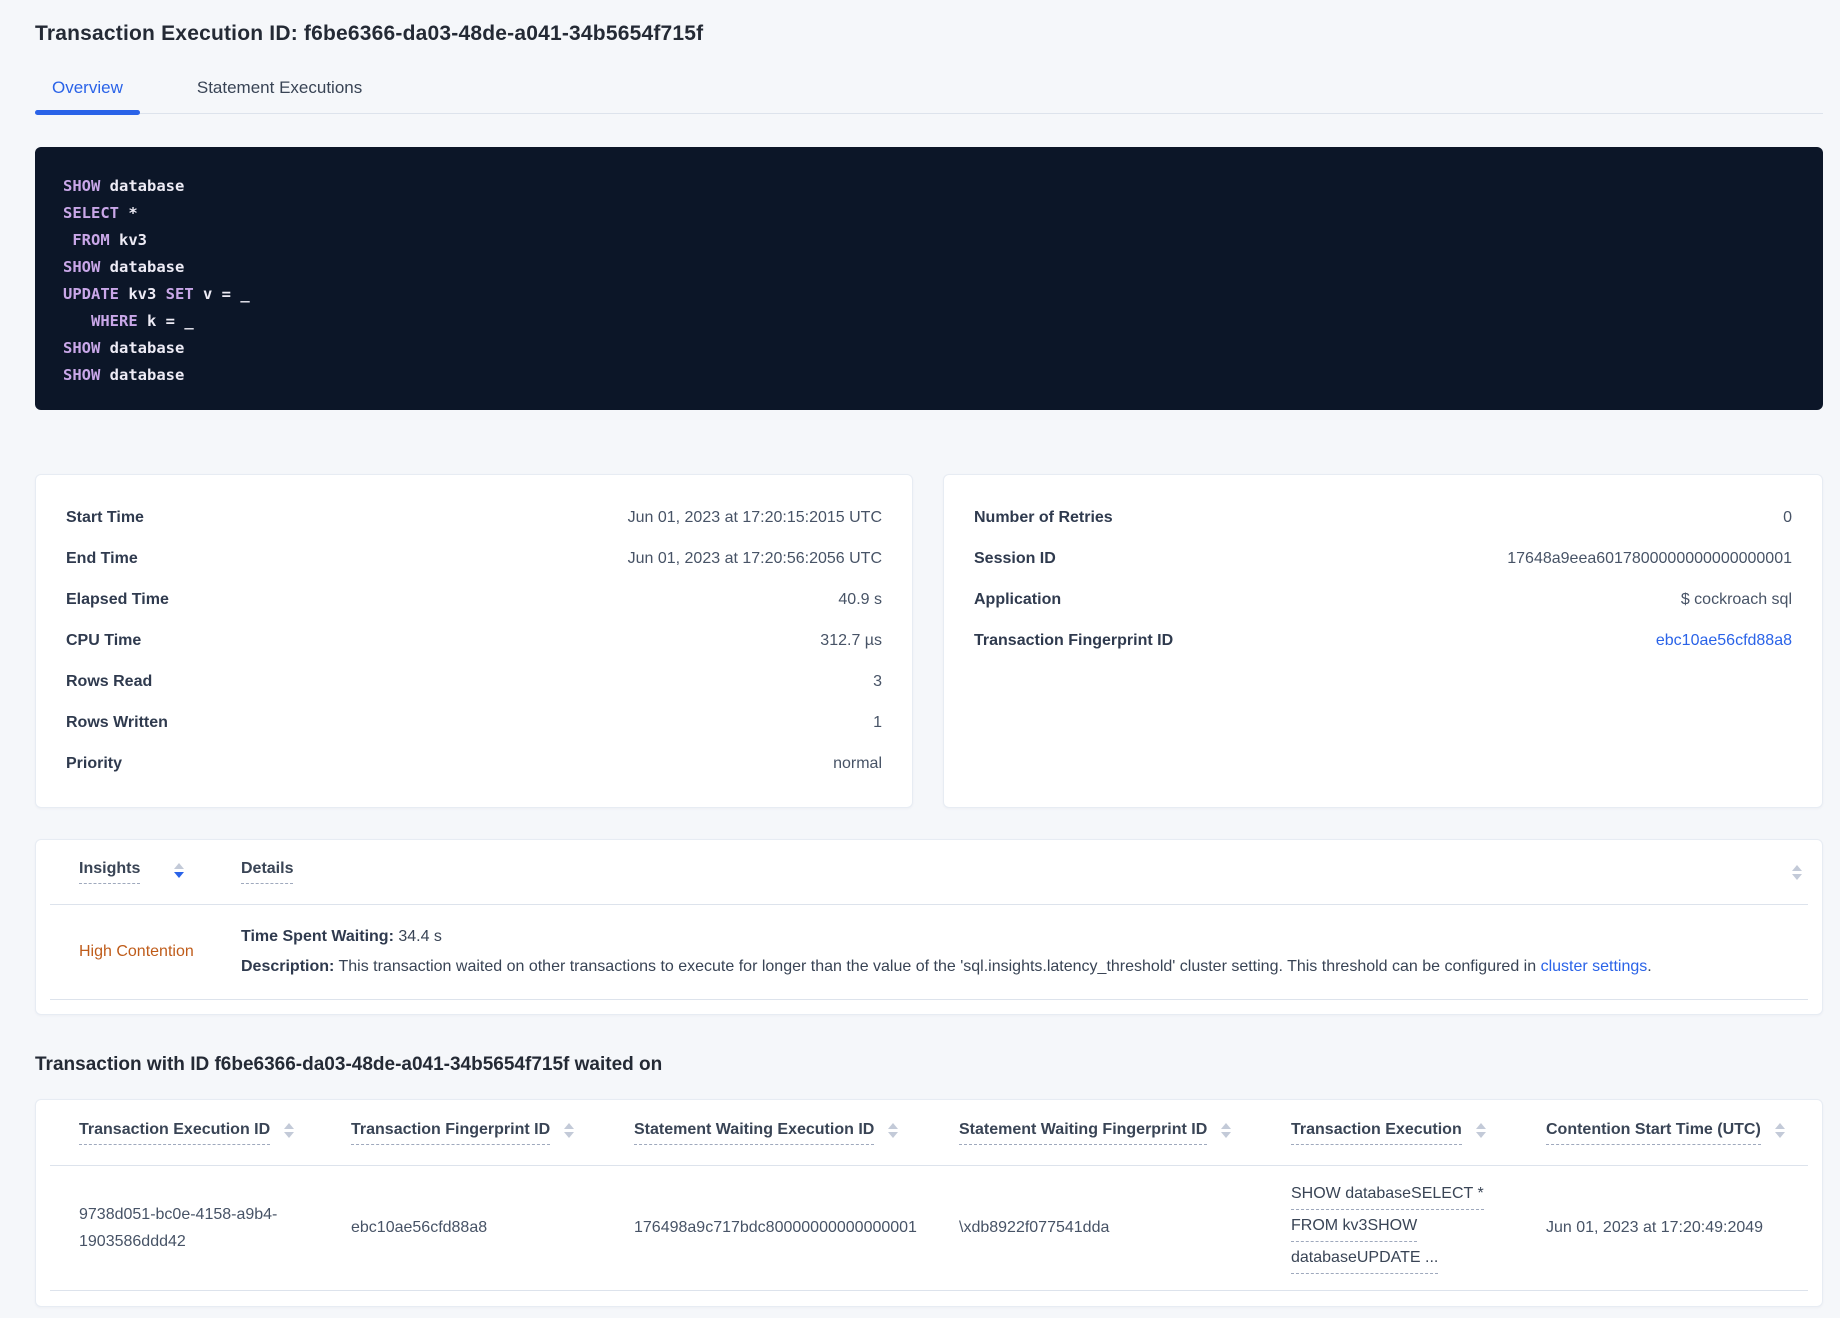 The image size is (1840, 1318). I want to click on summary-label: CPU Time, so click(104, 640).